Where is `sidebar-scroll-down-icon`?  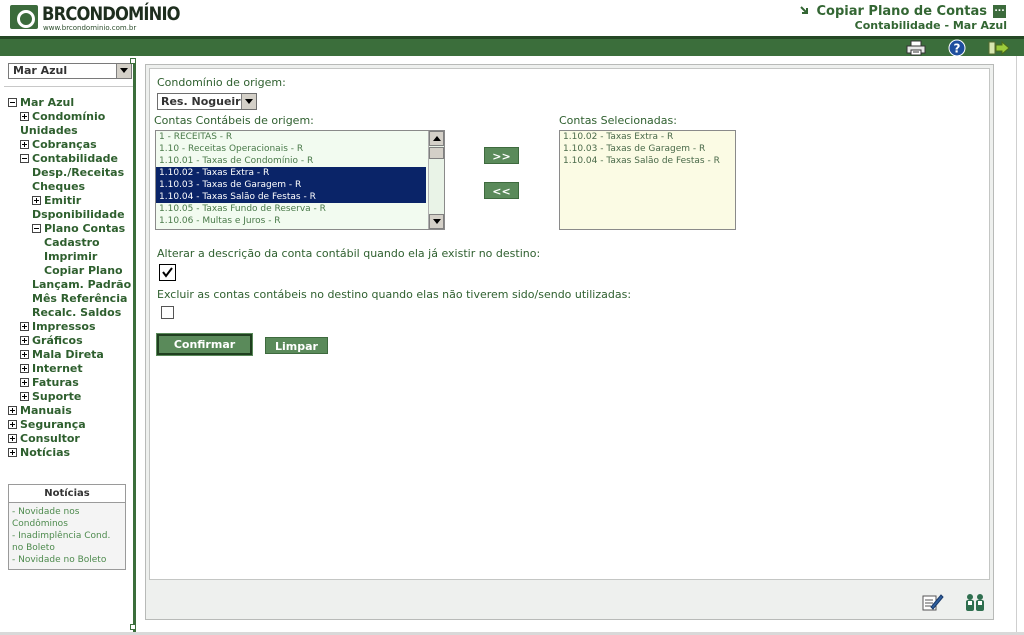
sidebar-scroll-down-icon is located at coordinates (133, 627).